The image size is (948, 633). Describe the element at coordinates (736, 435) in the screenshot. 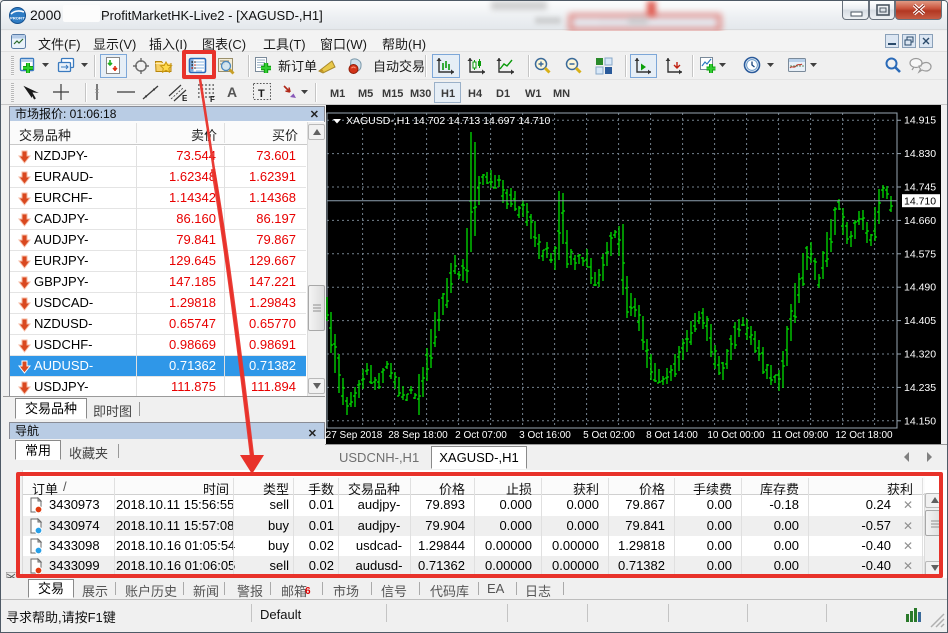

I see `svg-text: 10 Oct 00:00` at that location.